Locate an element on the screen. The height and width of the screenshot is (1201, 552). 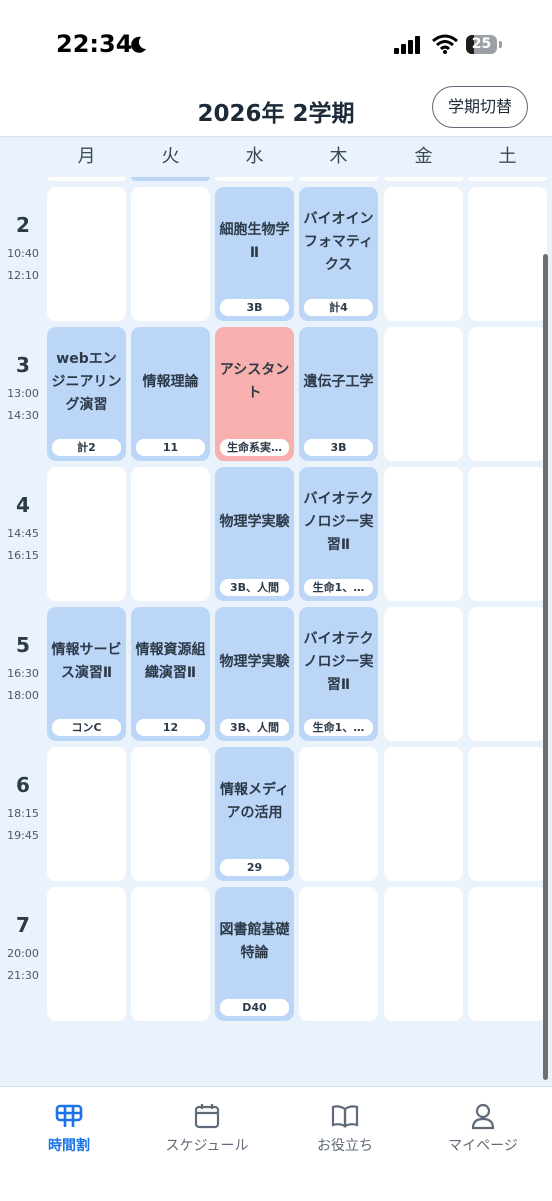
course-cell: 情報理論 11 is located at coordinates (170, 394).